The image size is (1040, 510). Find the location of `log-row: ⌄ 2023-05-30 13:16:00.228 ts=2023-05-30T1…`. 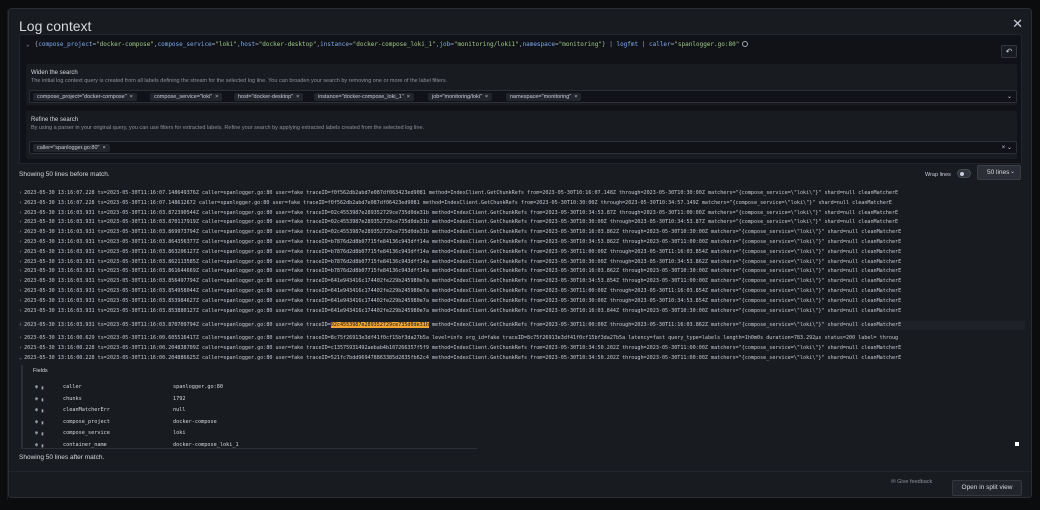

log-row: ⌄ 2023-05-30 13:16:00.228 ts=2023-05-30T1… is located at coordinates (522, 358).